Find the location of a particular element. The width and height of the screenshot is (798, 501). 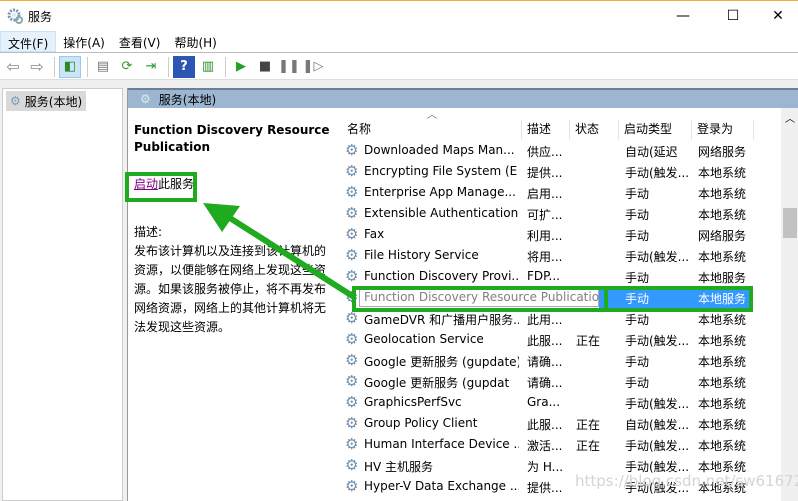

arrow-shaft is located at coordinates (288, 255).